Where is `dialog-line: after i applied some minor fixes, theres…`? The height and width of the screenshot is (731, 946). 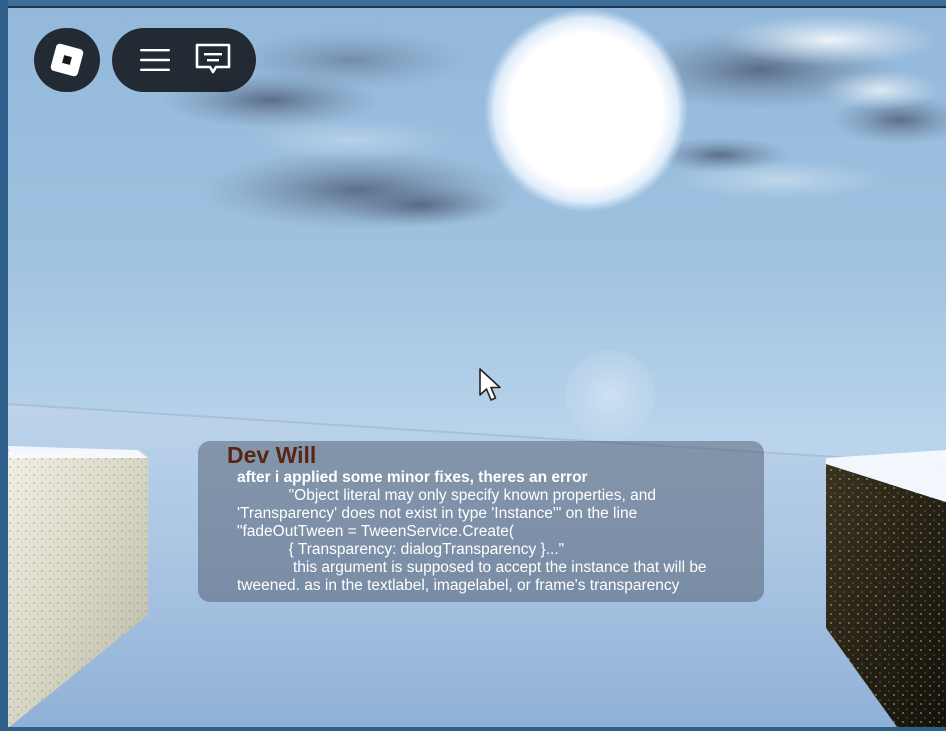
dialog-line: after i applied some minor fixes, theres… is located at coordinates (412, 477).